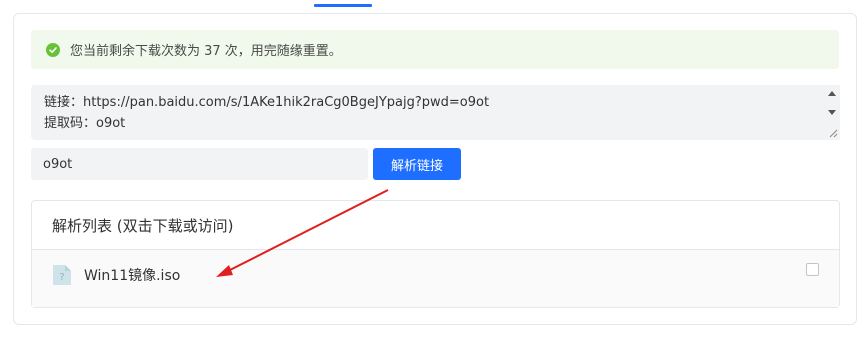 This screenshot has width=859, height=345. I want to click on textarea-scrollbar, so click(831, 112).